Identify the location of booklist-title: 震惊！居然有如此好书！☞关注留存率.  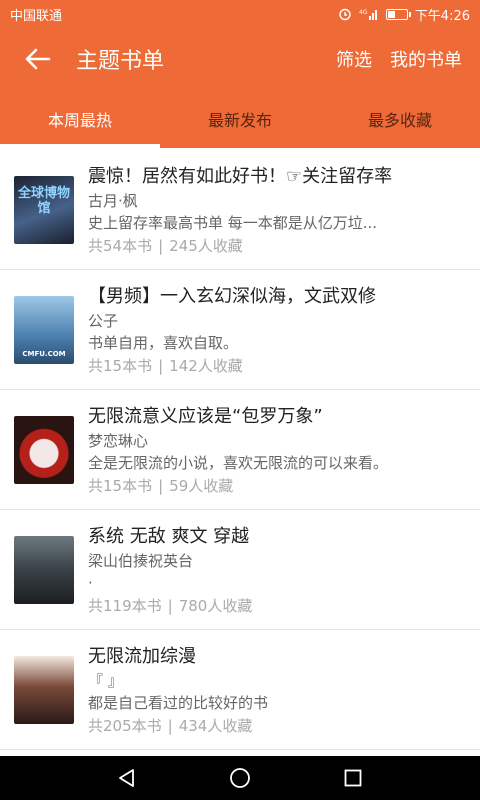
(240, 176).